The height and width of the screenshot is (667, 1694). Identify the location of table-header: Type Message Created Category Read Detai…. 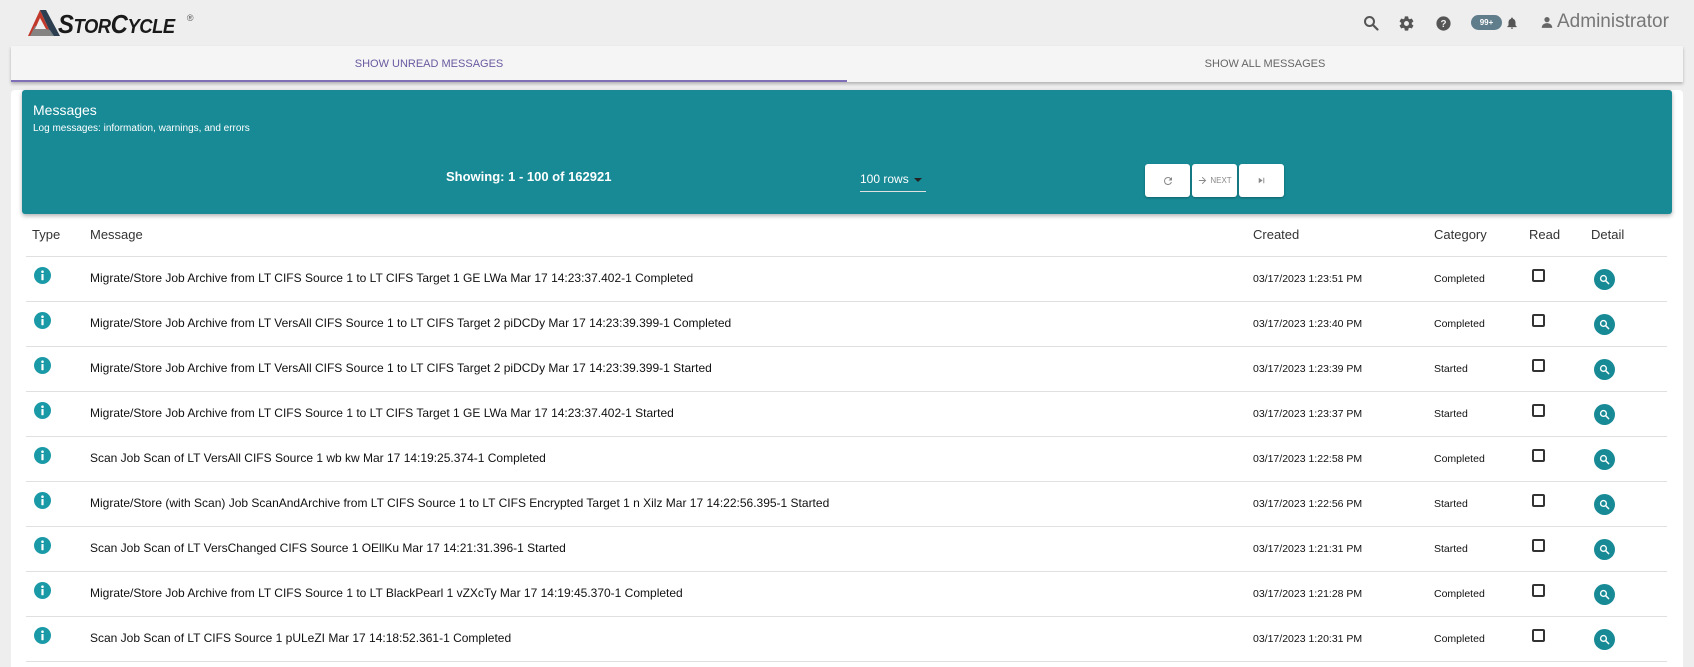
(846, 235).